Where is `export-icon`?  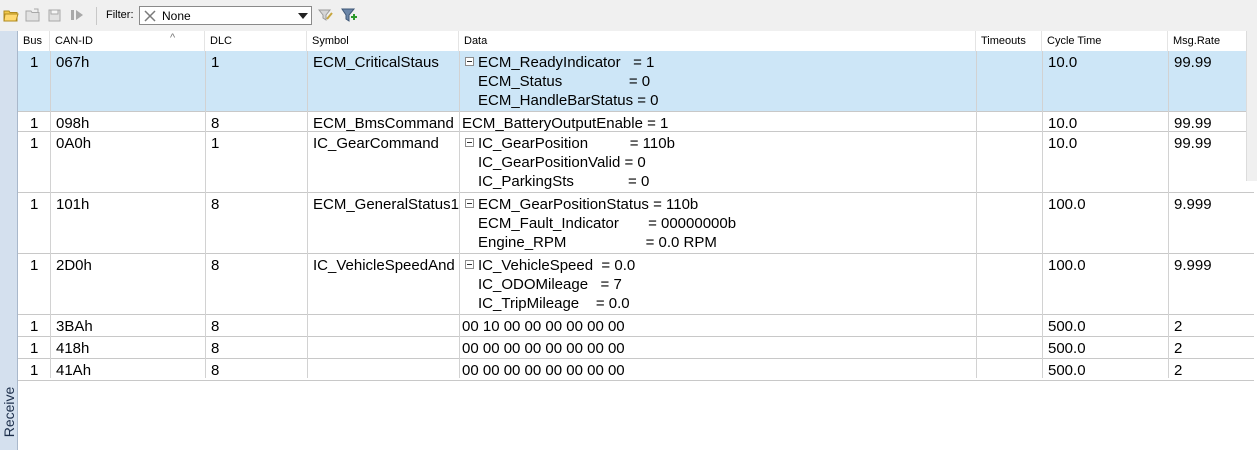
export-icon is located at coordinates (33, 15).